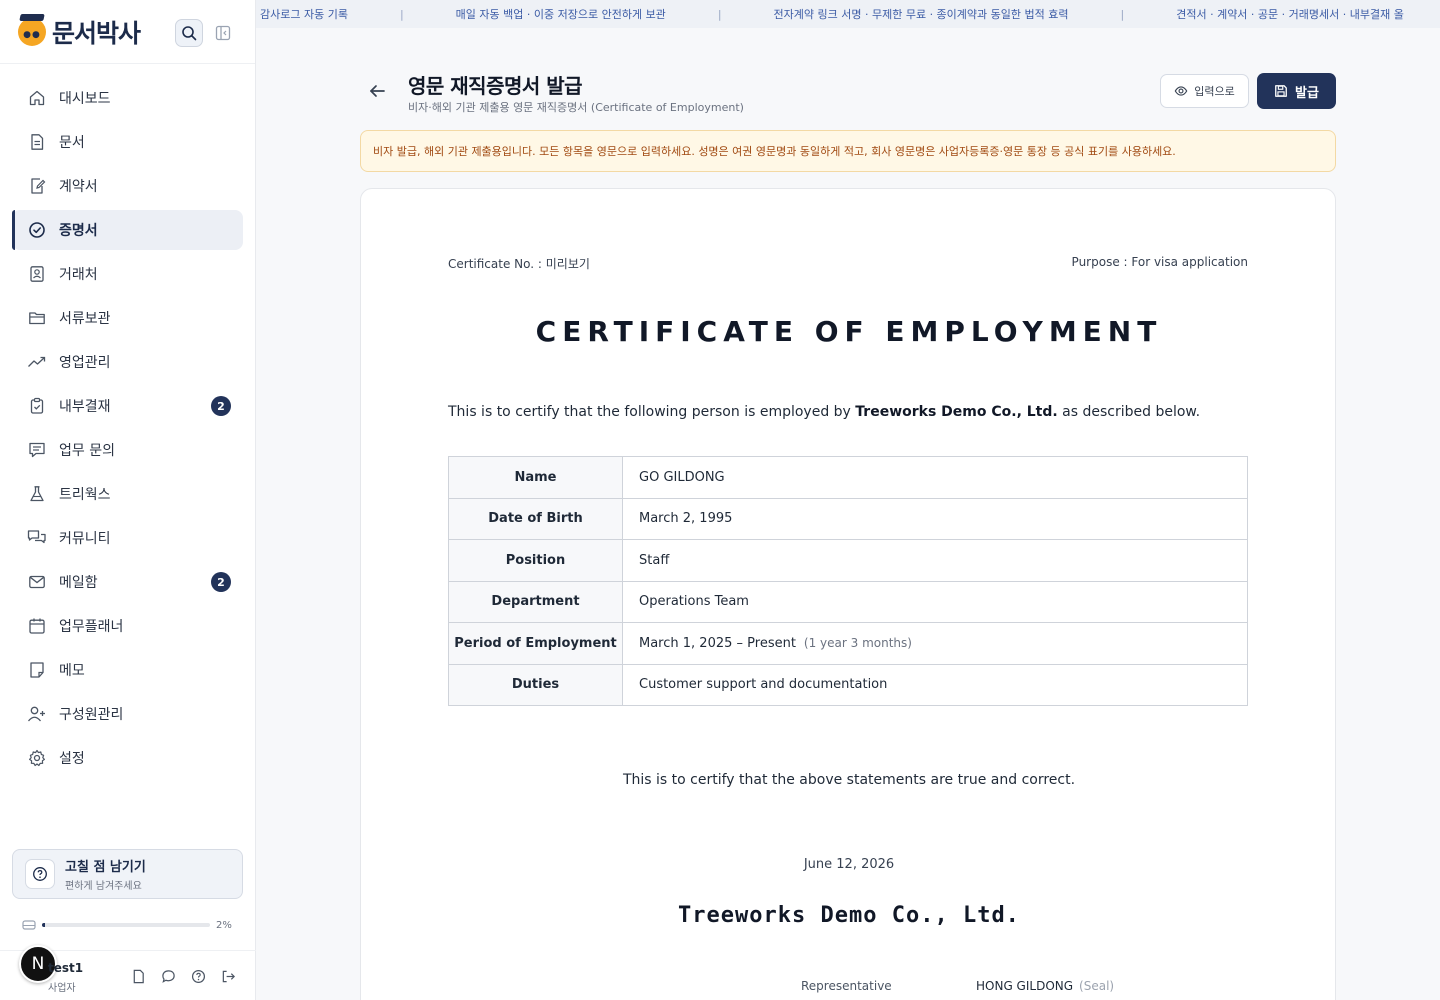  I want to click on sidebar-item-13: 메모, so click(127, 670).